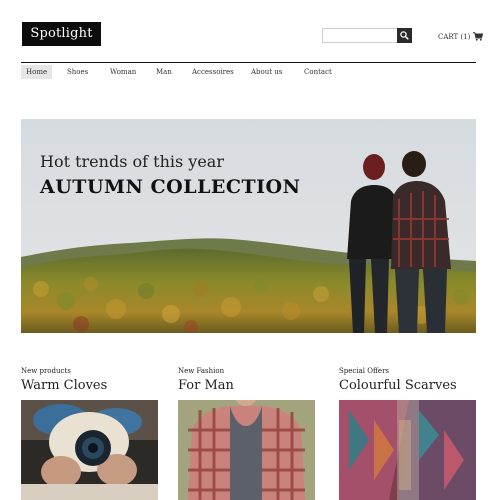 The width and height of the screenshot is (500, 500). Describe the element at coordinates (318, 72) in the screenshot. I see `nav-item-contact: Contact` at that location.